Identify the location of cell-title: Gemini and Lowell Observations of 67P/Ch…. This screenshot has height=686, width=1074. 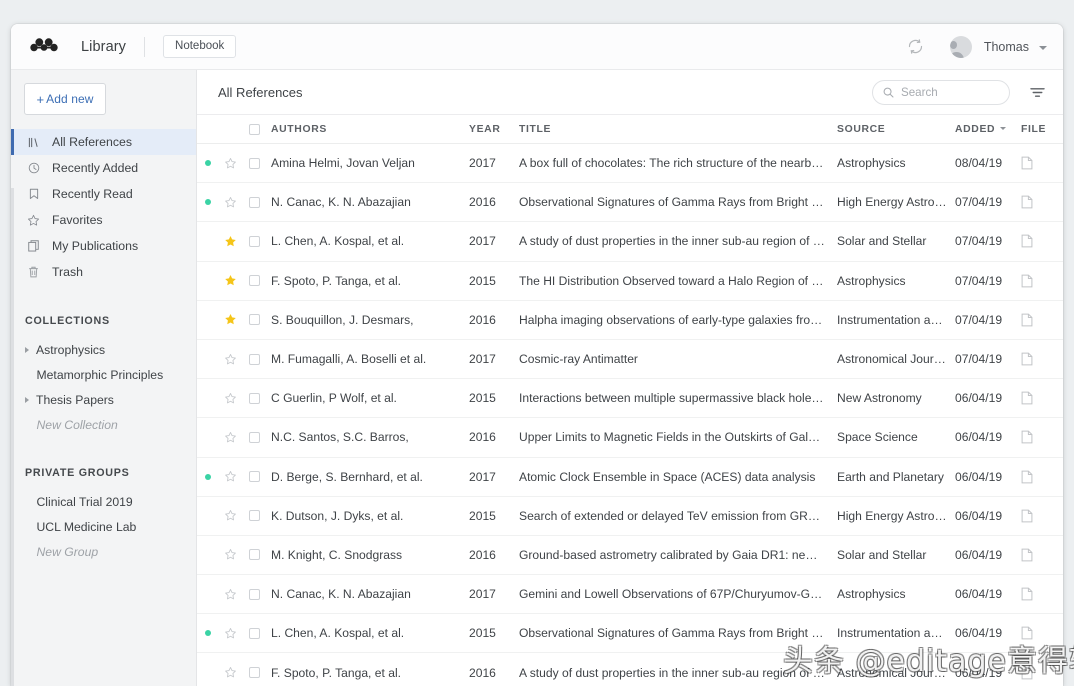
(678, 594).